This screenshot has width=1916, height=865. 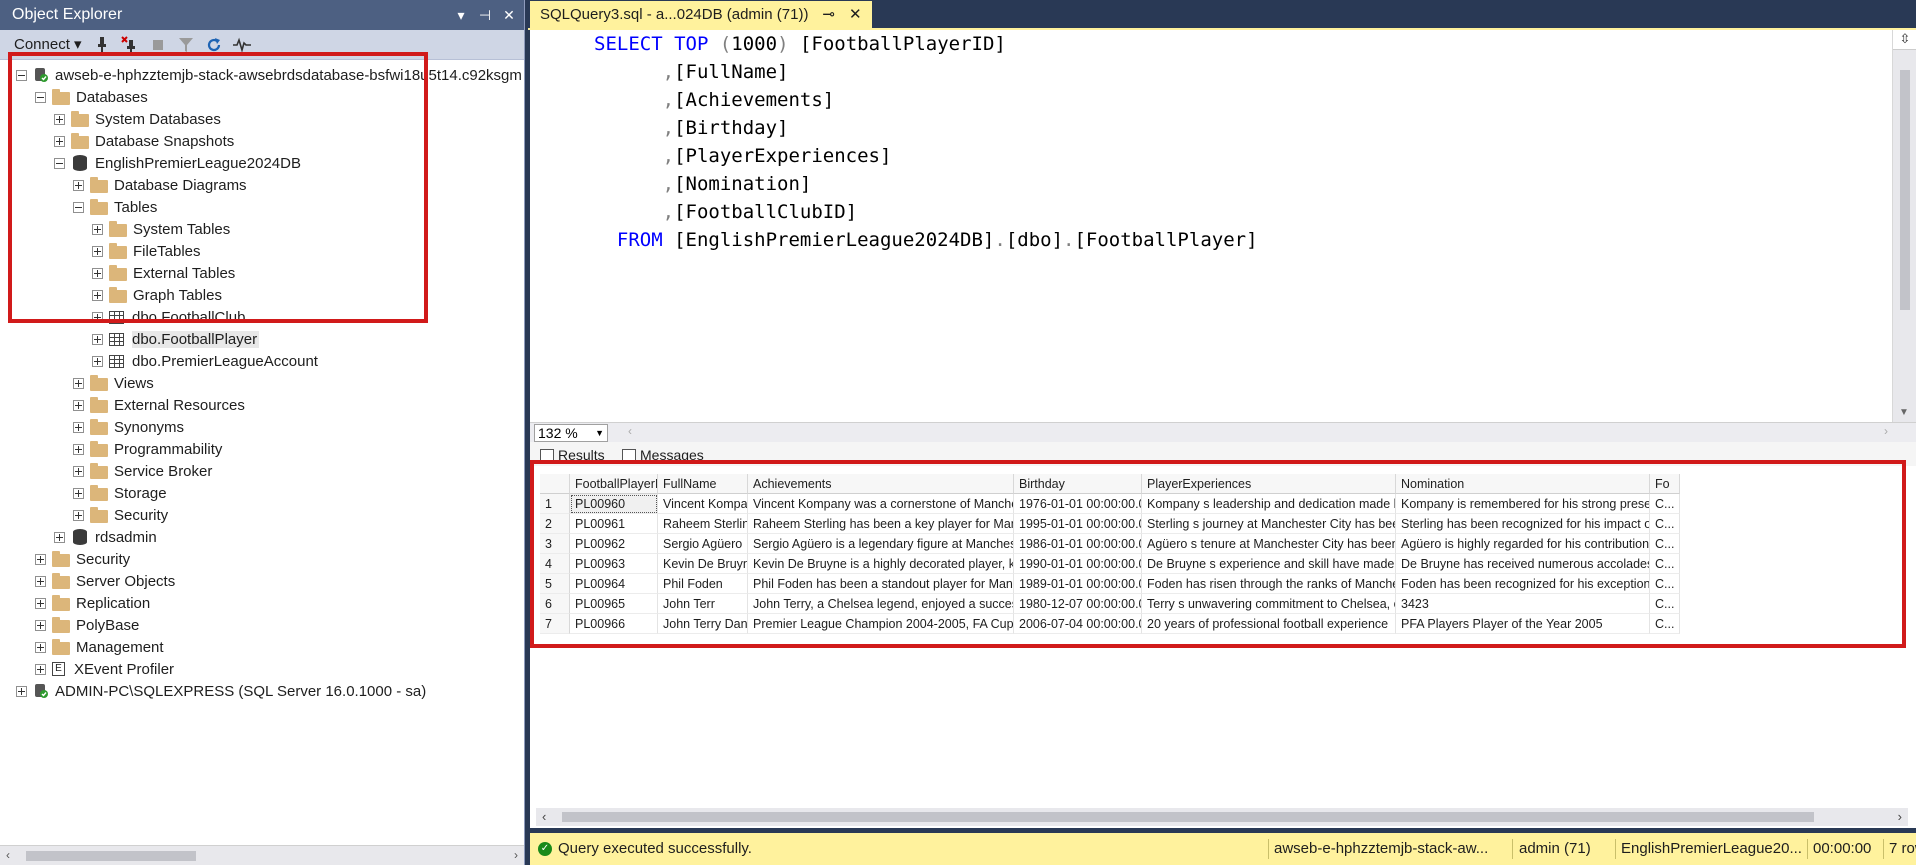 I want to click on tree-node: Service Broker, so click(x=142, y=471).